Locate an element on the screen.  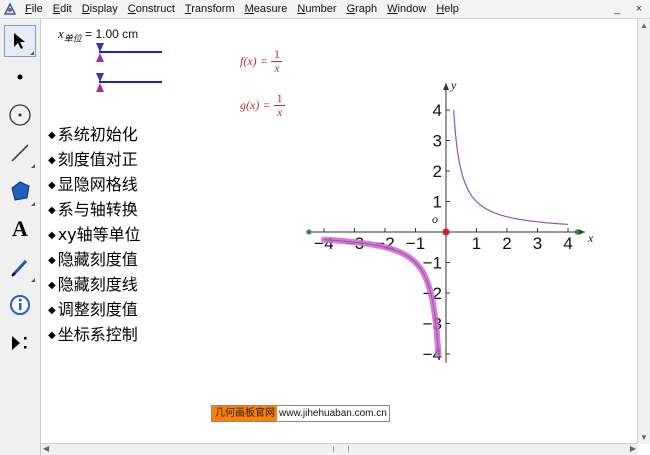
x-tick-label: 1 is located at coordinates (476, 243).